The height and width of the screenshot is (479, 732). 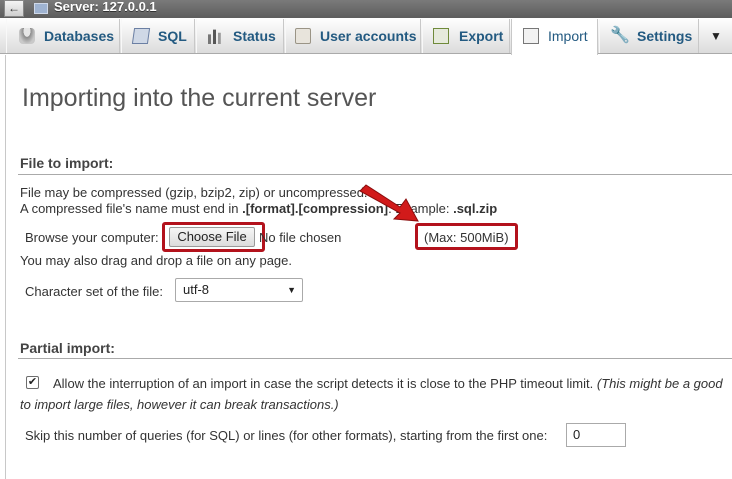 I want to click on browse-label: Browse your computer:, so click(x=92, y=237).